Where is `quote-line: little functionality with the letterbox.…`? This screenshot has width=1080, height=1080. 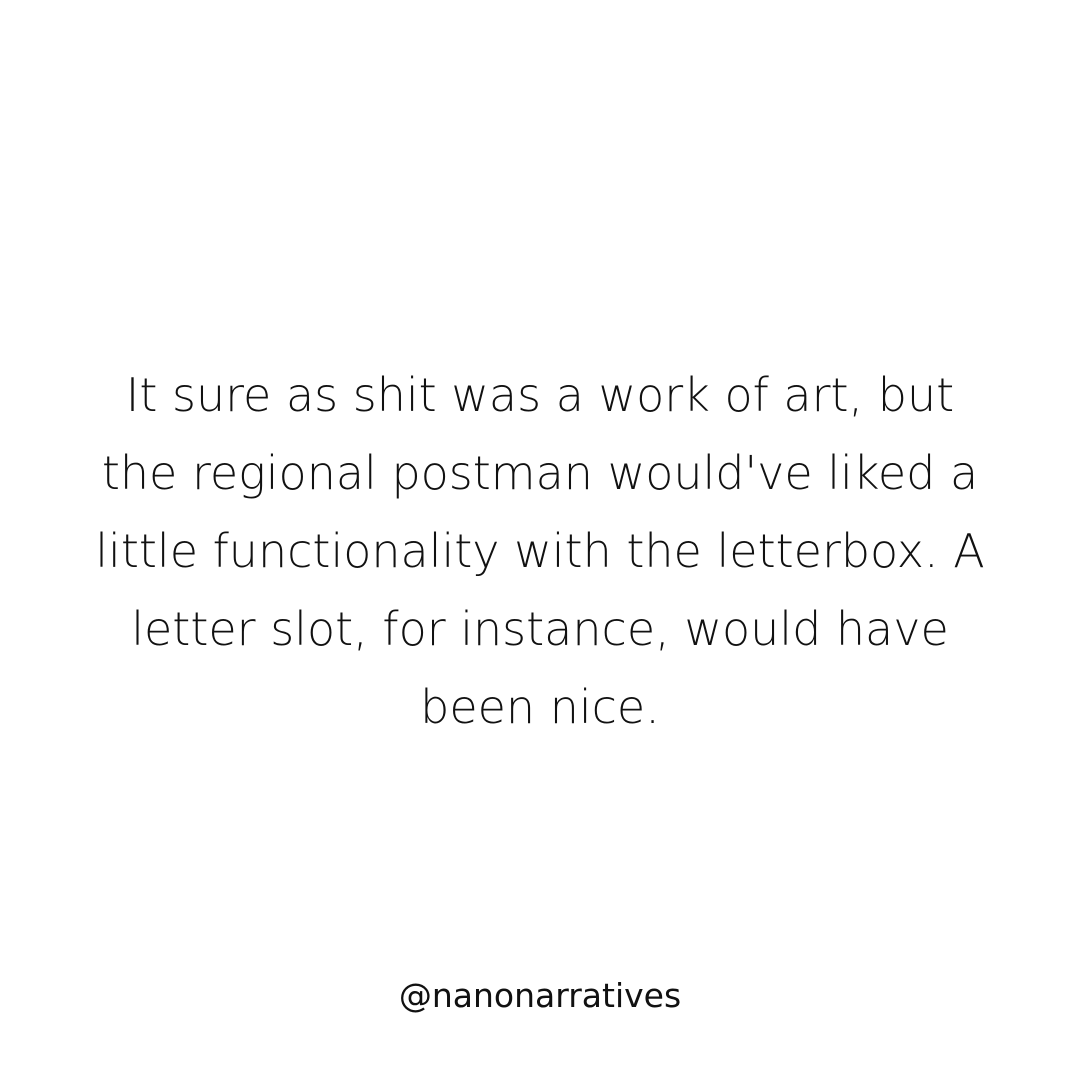 quote-line: little functionality with the letterbox.… is located at coordinates (540, 551).